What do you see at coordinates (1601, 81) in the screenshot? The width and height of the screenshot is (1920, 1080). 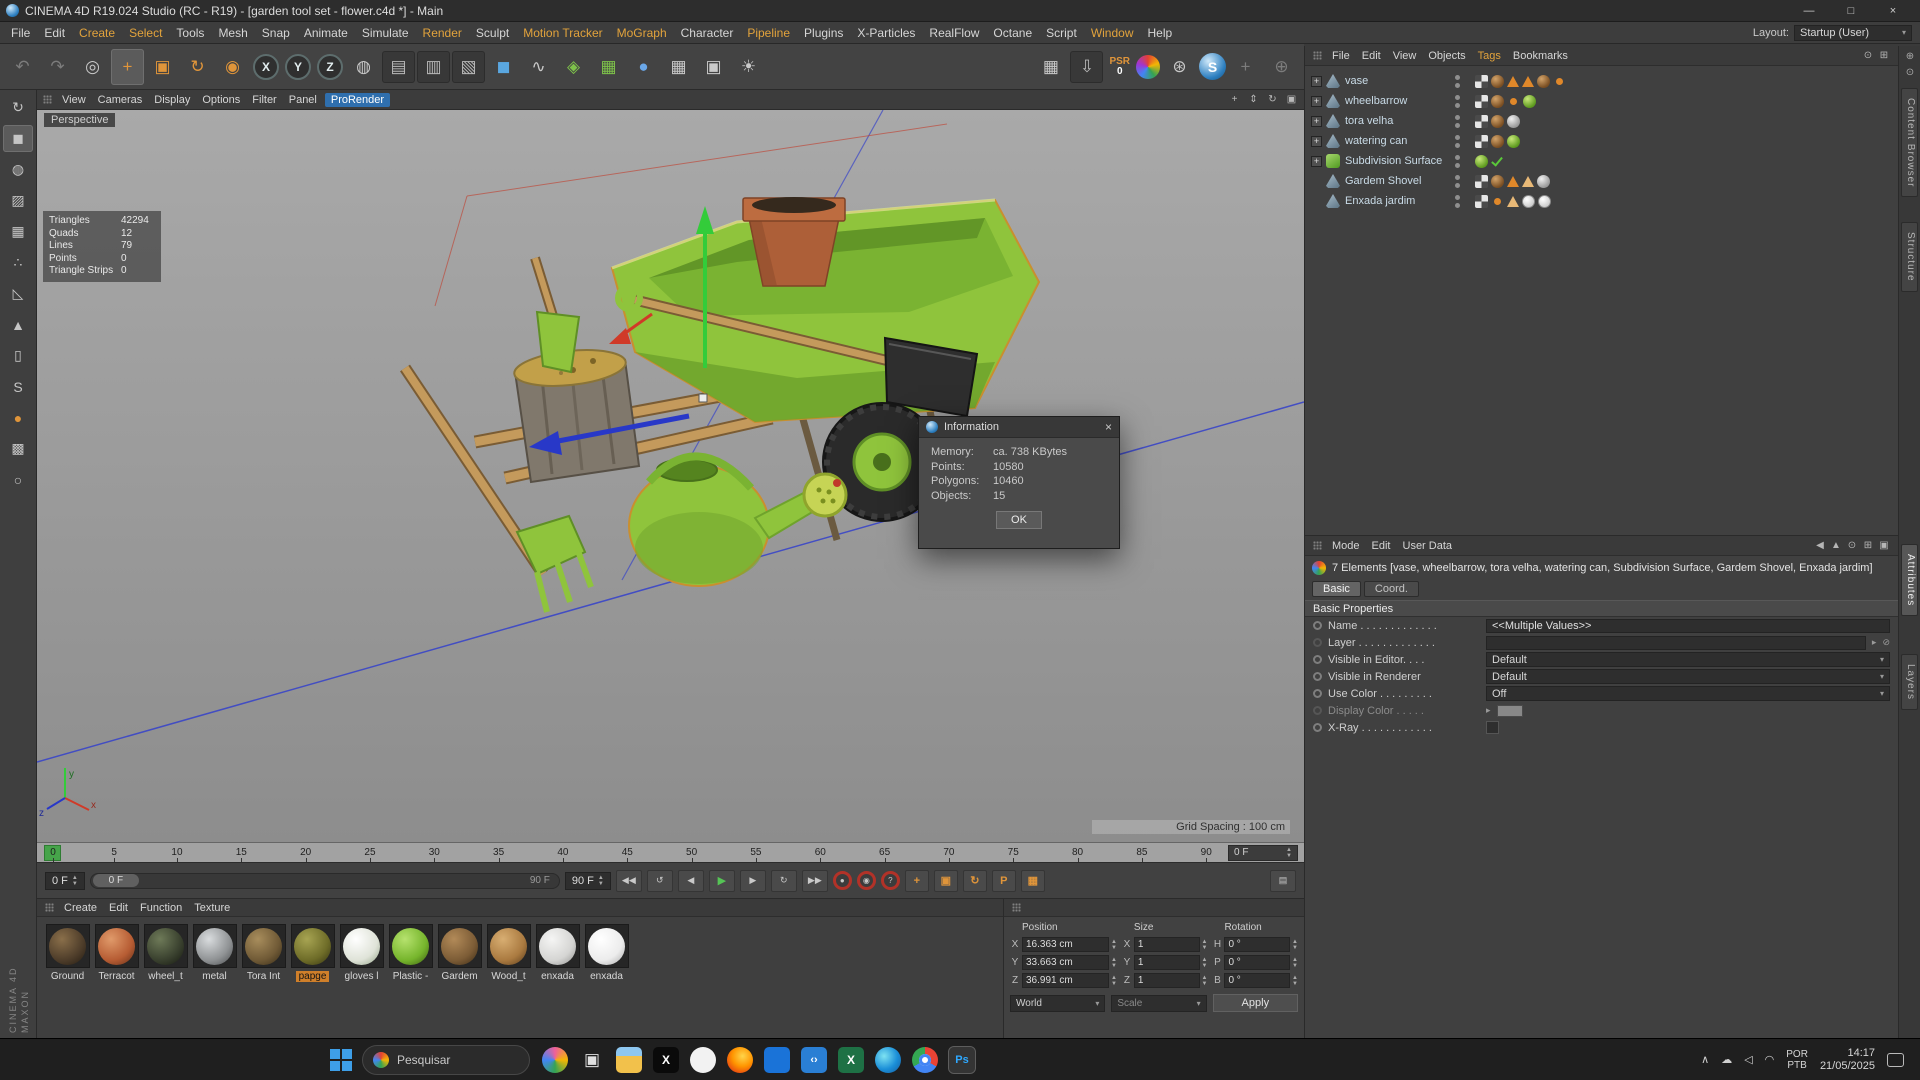 I see `object-row: + vase` at bounding box center [1601, 81].